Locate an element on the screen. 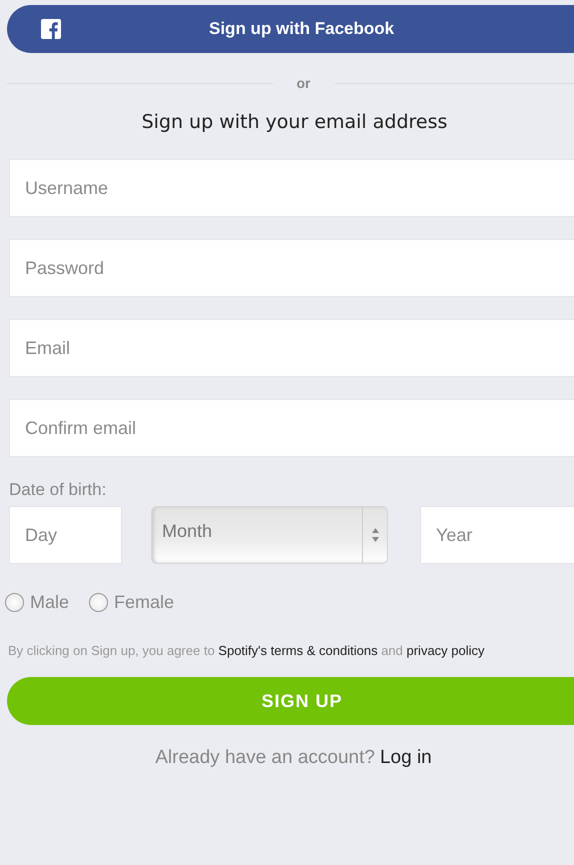  input-field: Email is located at coordinates (291, 348).